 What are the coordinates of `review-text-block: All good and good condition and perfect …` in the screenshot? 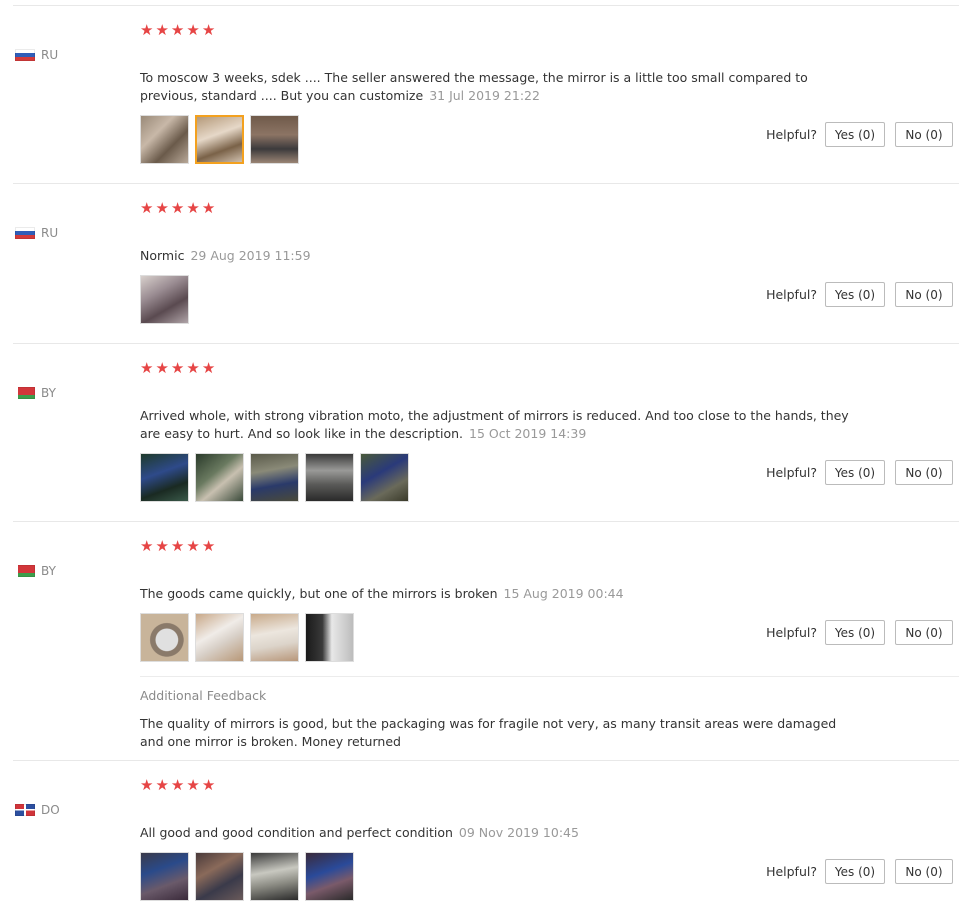 It's located at (500, 833).